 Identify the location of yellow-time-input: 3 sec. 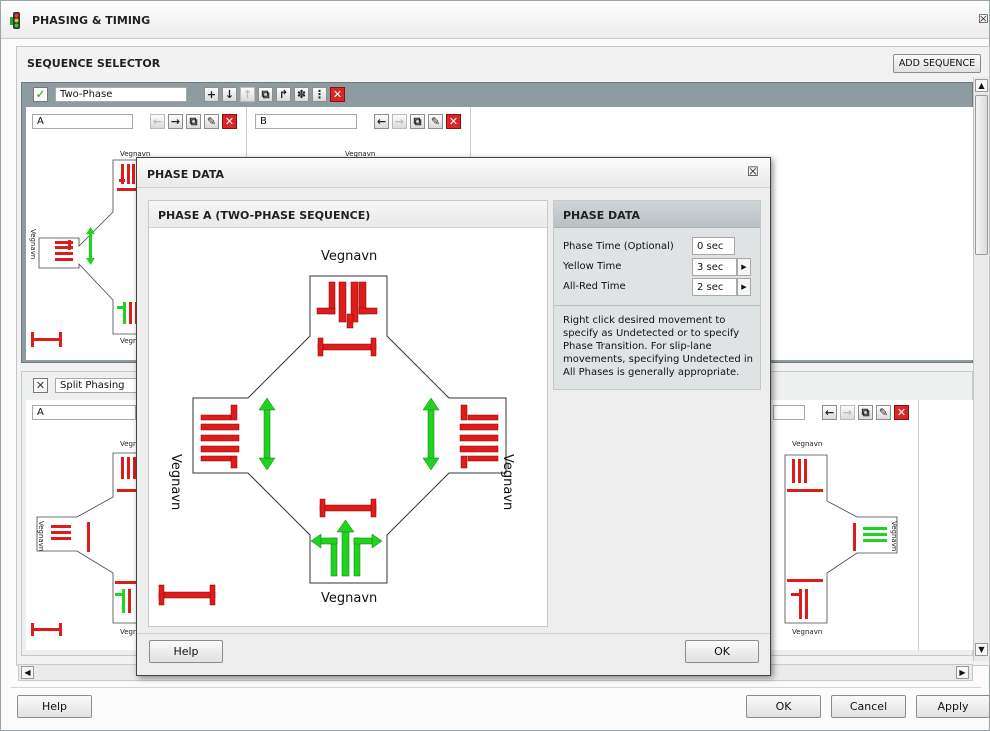
(714, 267).